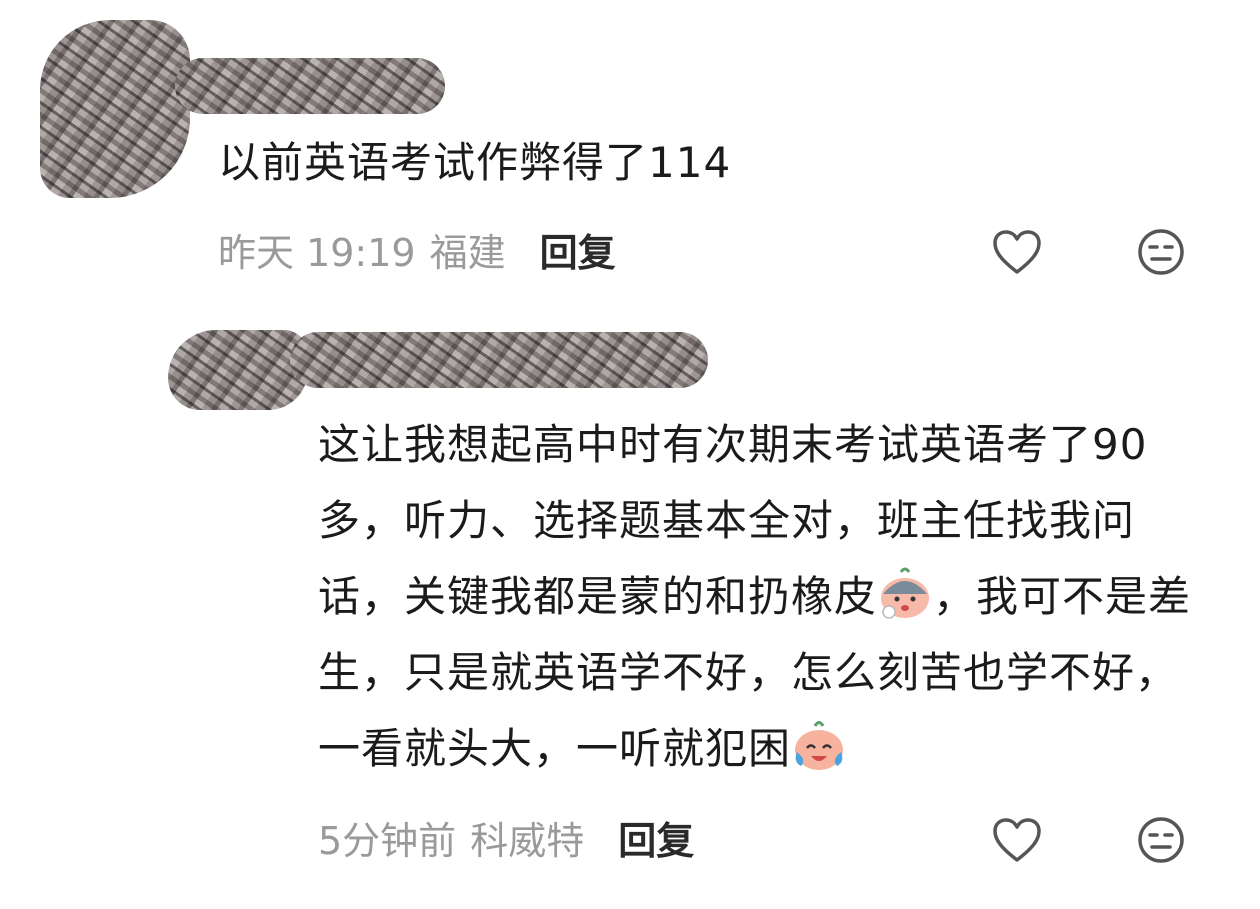  Describe the element at coordinates (475, 162) in the screenshot. I see `comment-text: 以前英语考试作弊得了114` at that location.